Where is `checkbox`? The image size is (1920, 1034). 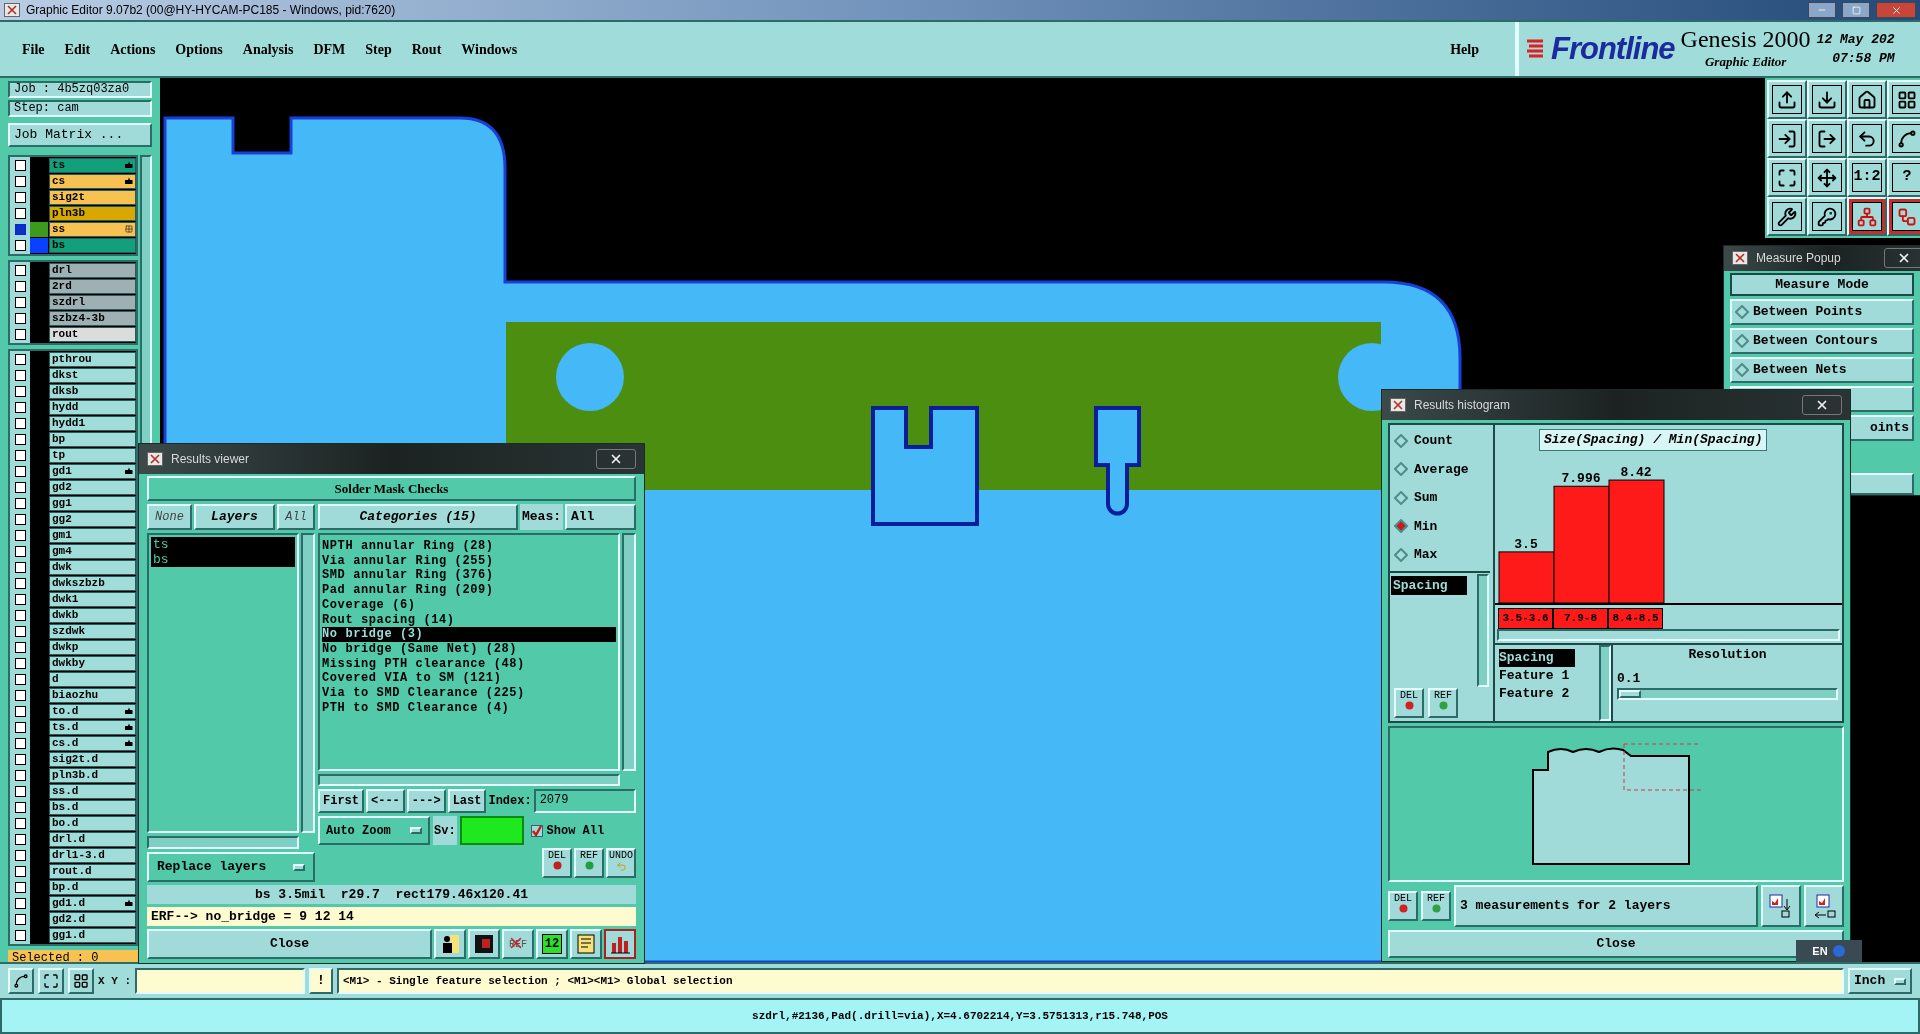
checkbox is located at coordinates (536, 830).